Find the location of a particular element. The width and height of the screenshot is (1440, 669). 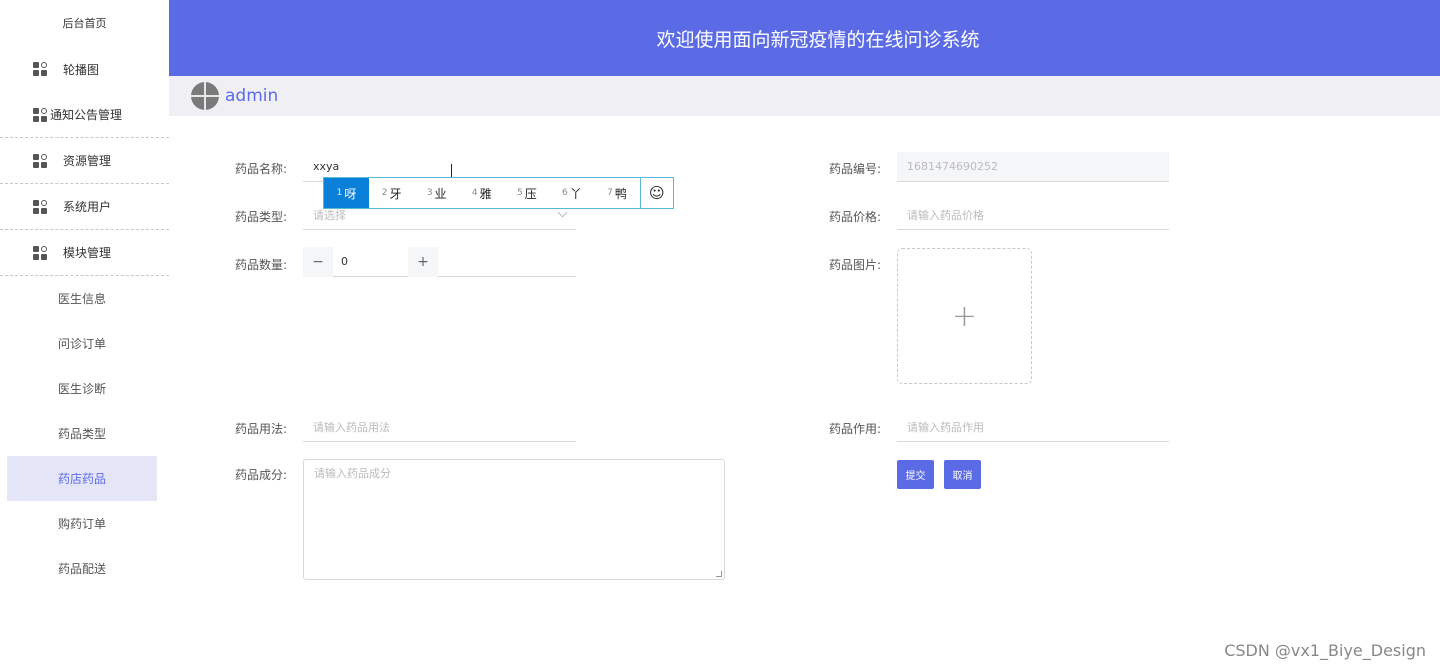

drug-quantity-label: 药品数量: is located at coordinates (260, 265).